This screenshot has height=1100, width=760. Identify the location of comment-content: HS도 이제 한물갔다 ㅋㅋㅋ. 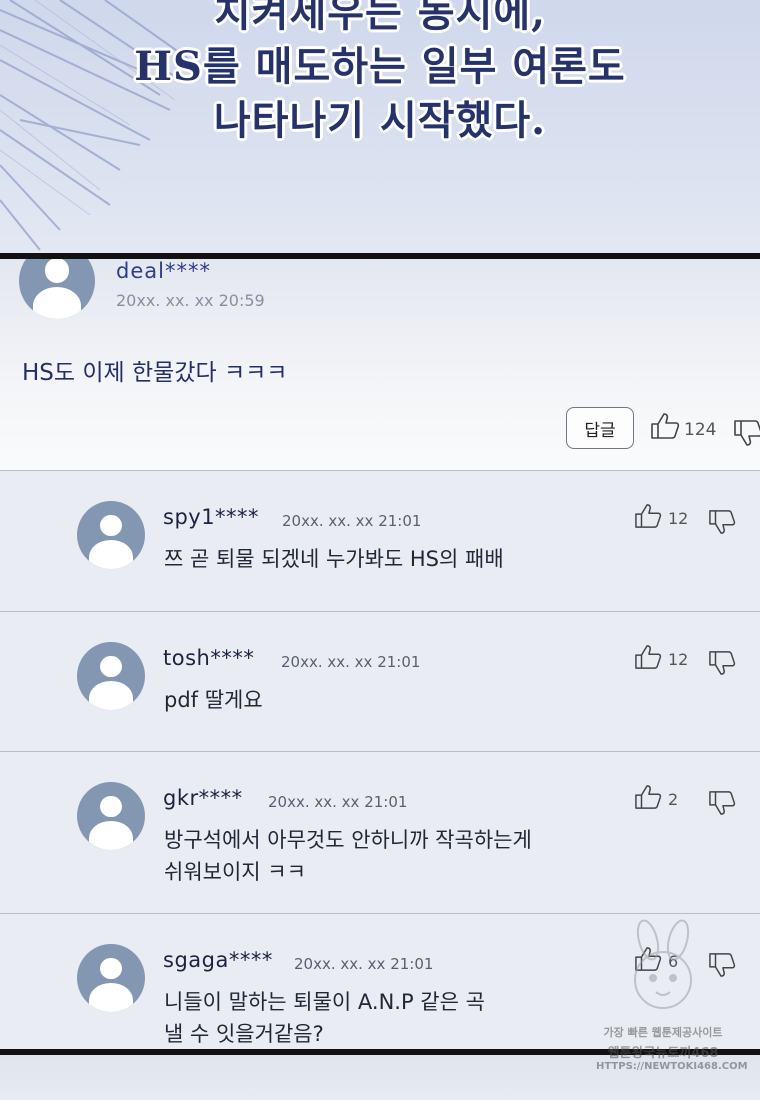
(155, 373).